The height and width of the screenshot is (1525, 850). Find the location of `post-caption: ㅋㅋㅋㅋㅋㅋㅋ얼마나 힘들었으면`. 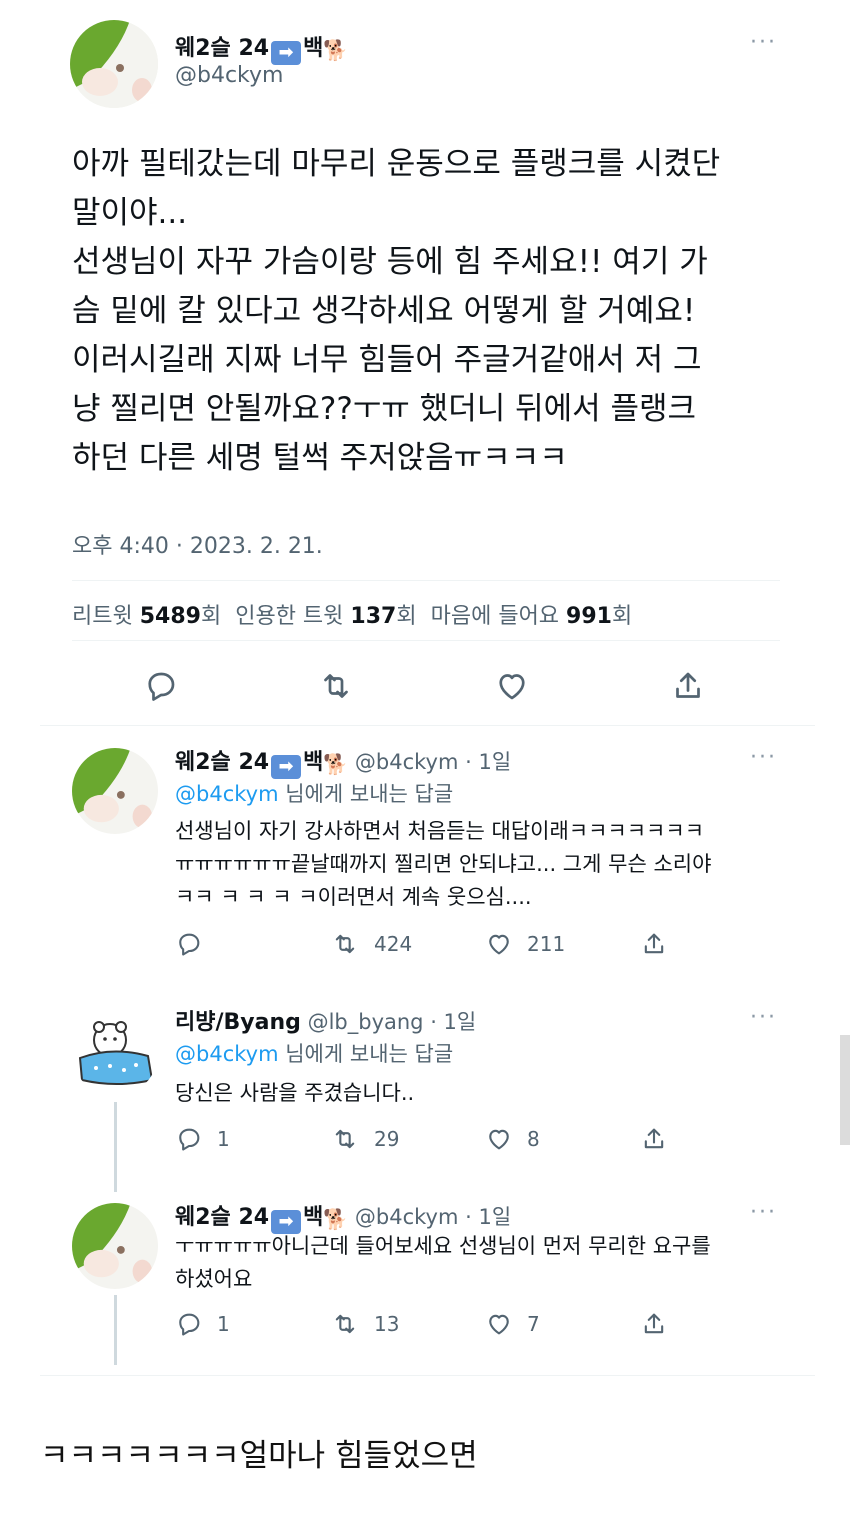

post-caption: ㅋㅋㅋㅋㅋㅋㅋ얼마나 힘들었으면 is located at coordinates (259, 1456).